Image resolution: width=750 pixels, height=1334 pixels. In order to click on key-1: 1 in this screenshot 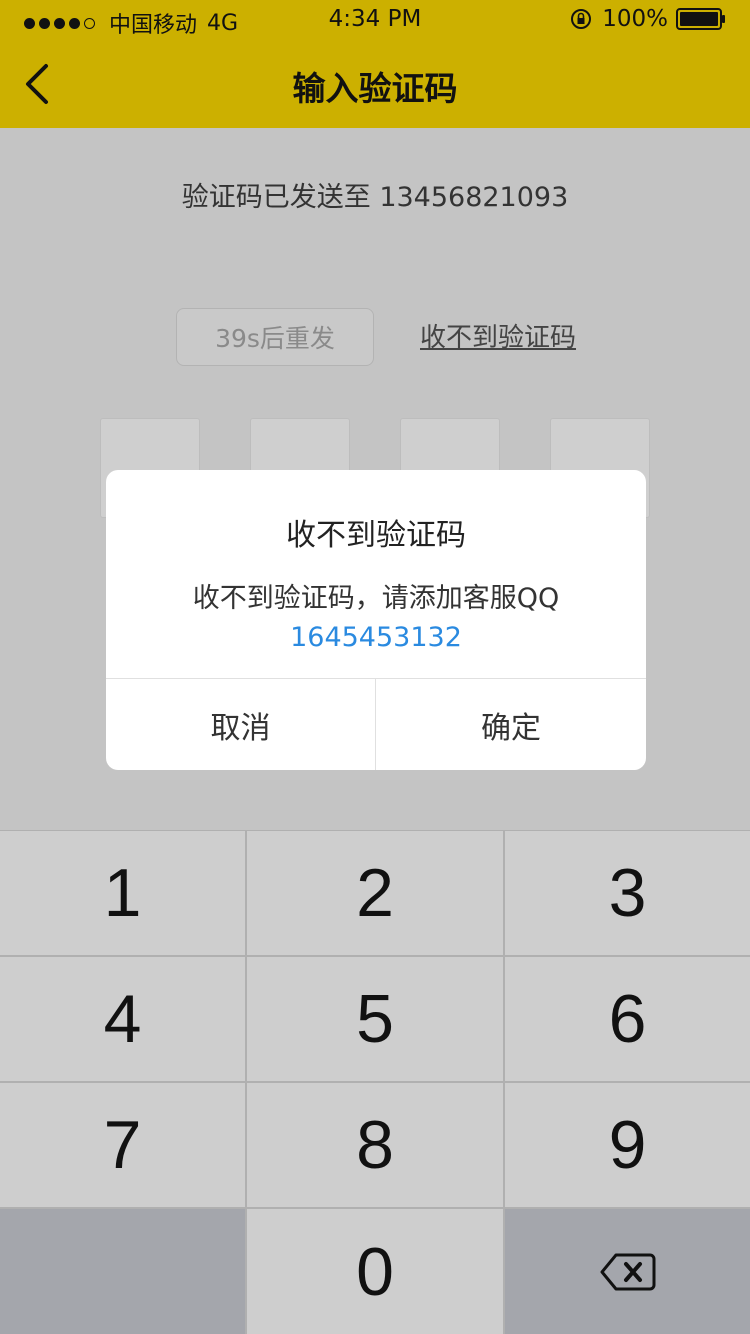, I will do `click(122, 893)`.